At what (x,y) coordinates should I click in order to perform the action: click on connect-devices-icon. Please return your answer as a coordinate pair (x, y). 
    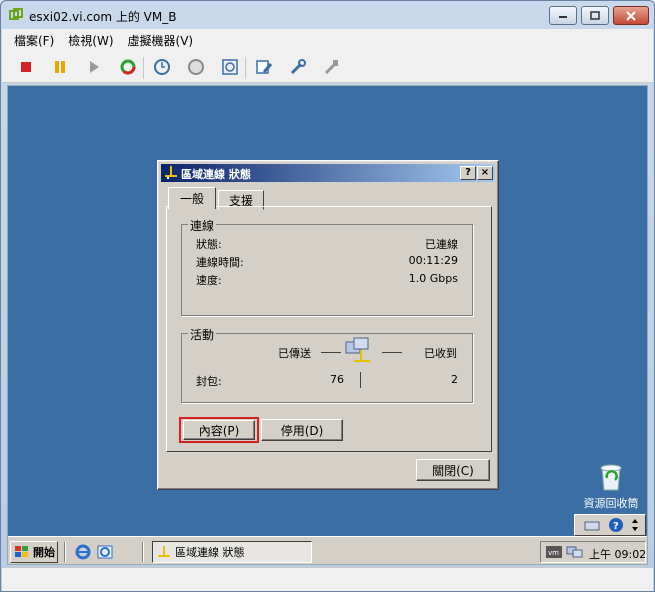
    Looking at the image, I should click on (331, 67).